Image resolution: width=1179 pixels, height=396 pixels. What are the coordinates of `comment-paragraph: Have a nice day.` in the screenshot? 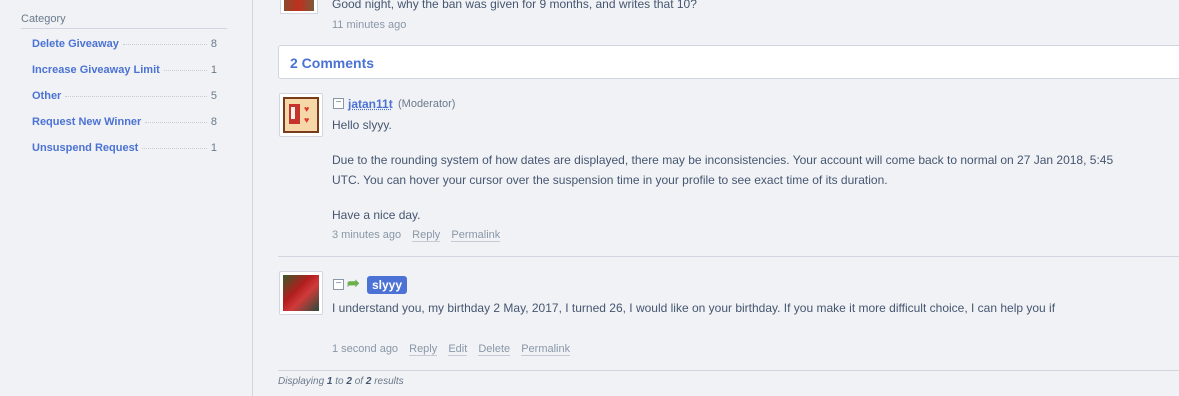 It's located at (376, 215).